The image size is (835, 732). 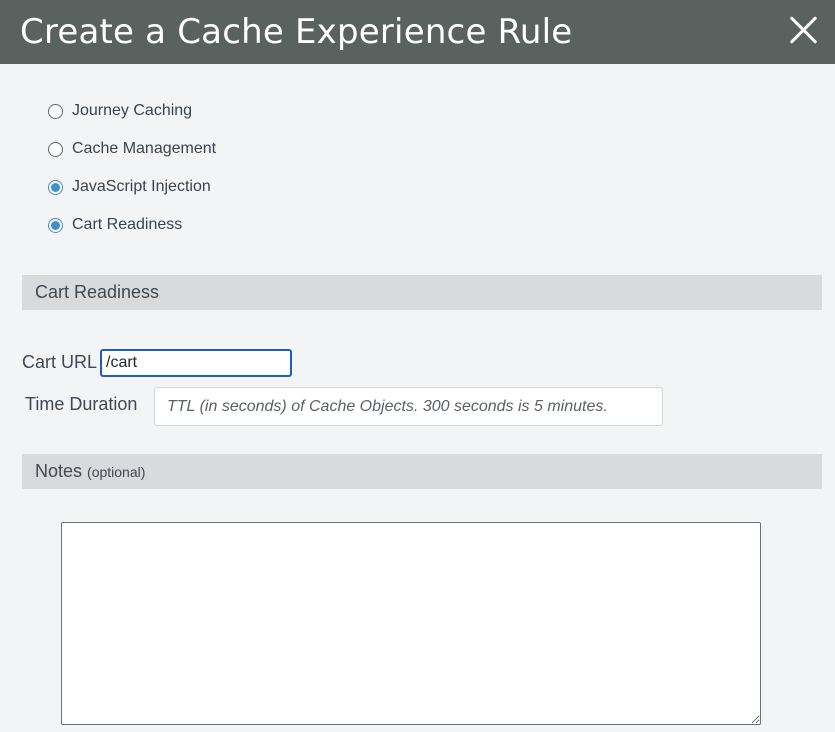 I want to click on cart-url-label: Cart URL, so click(x=60, y=362).